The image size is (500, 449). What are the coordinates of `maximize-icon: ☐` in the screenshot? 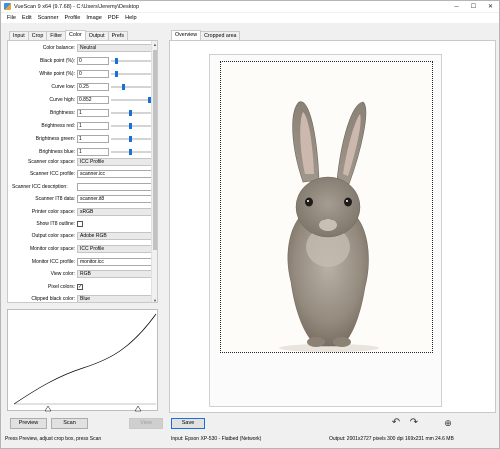 It's located at (473, 6).